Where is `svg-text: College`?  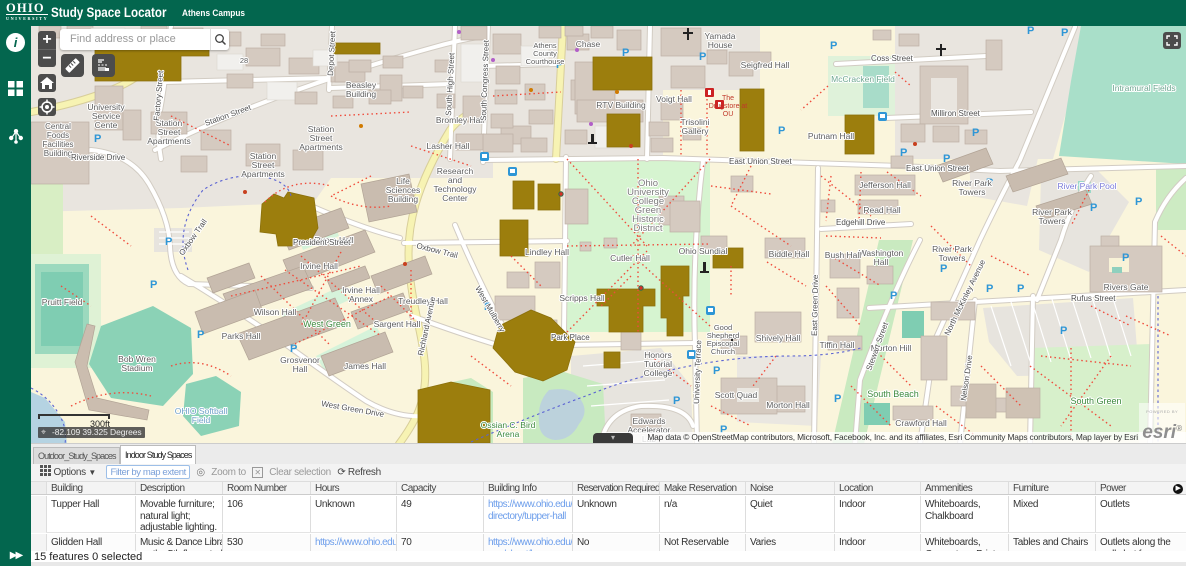
svg-text: College is located at coordinates (658, 373).